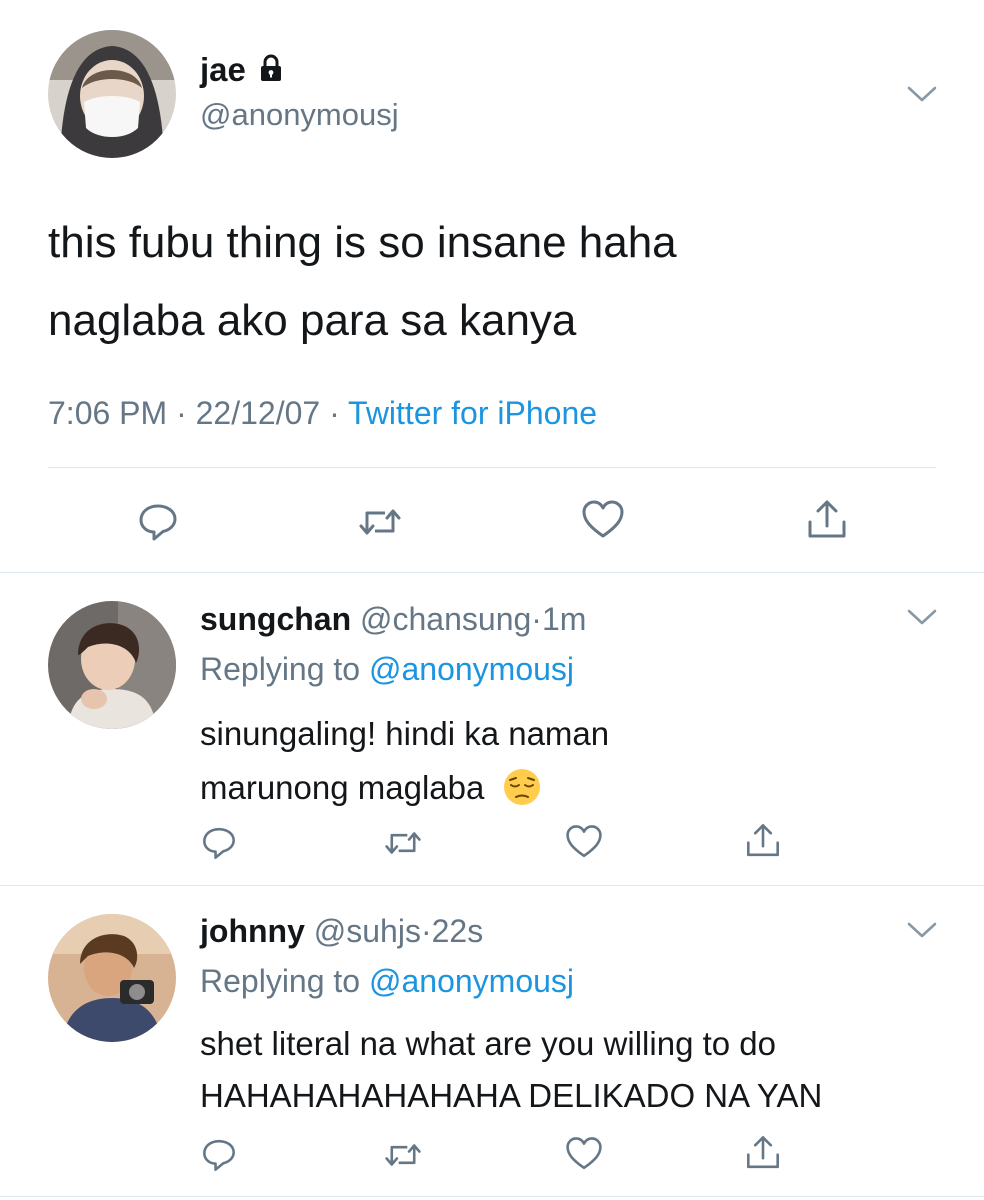 Image resolution: width=984 pixels, height=1200 pixels. I want to click on tweet-time: 22s, so click(458, 931).